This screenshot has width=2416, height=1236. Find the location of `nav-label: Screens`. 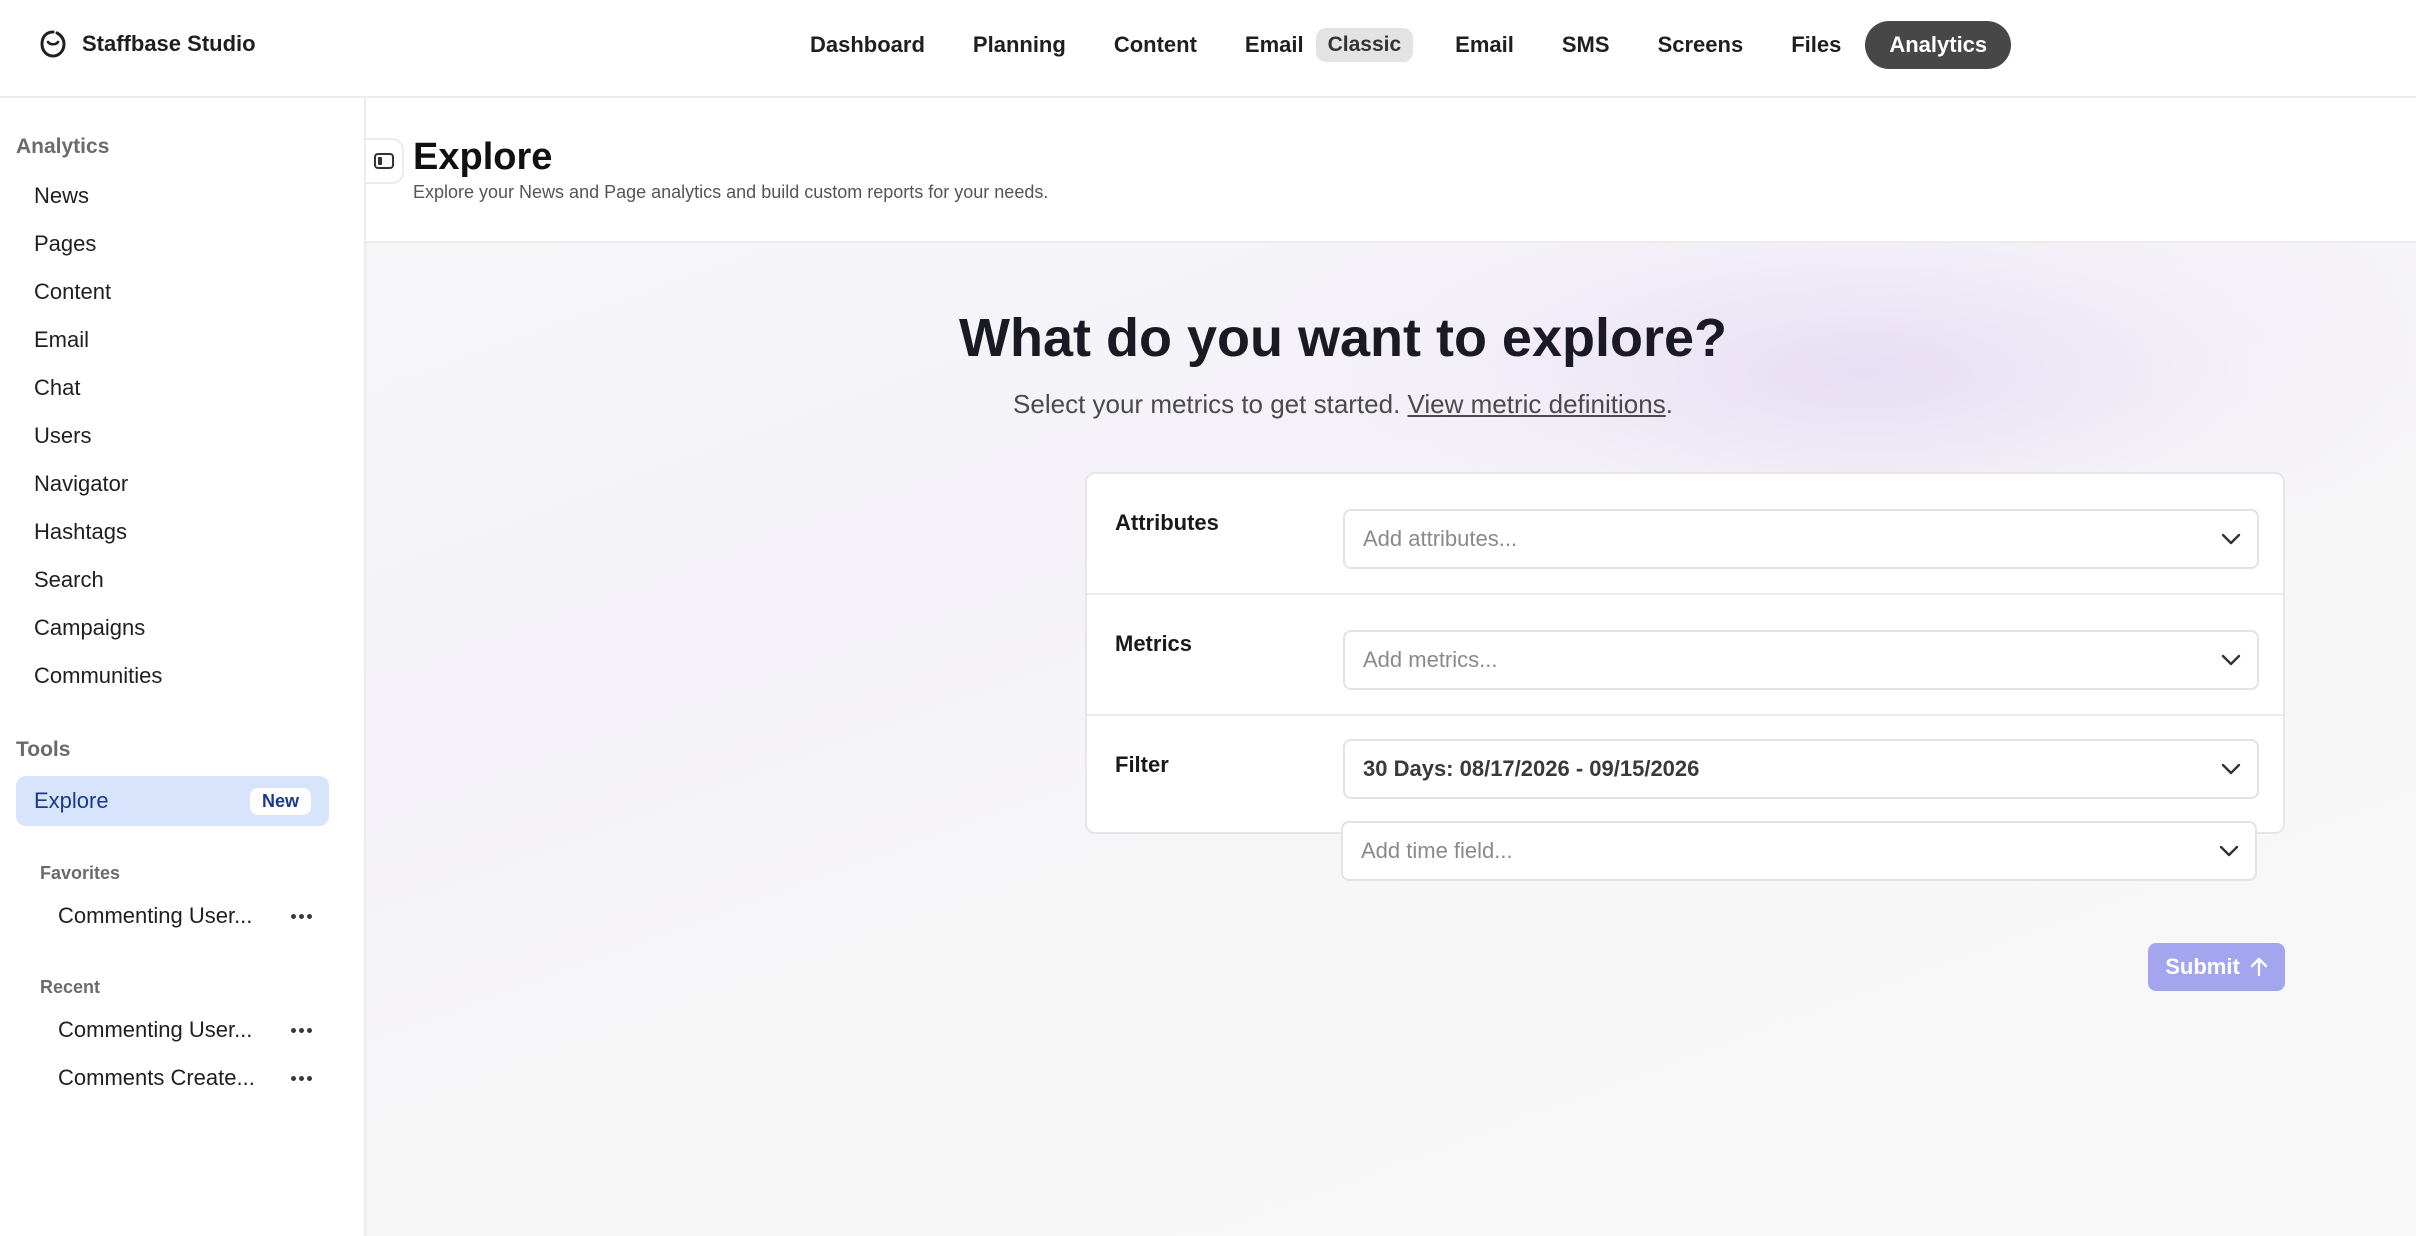

nav-label: Screens is located at coordinates (1700, 44).